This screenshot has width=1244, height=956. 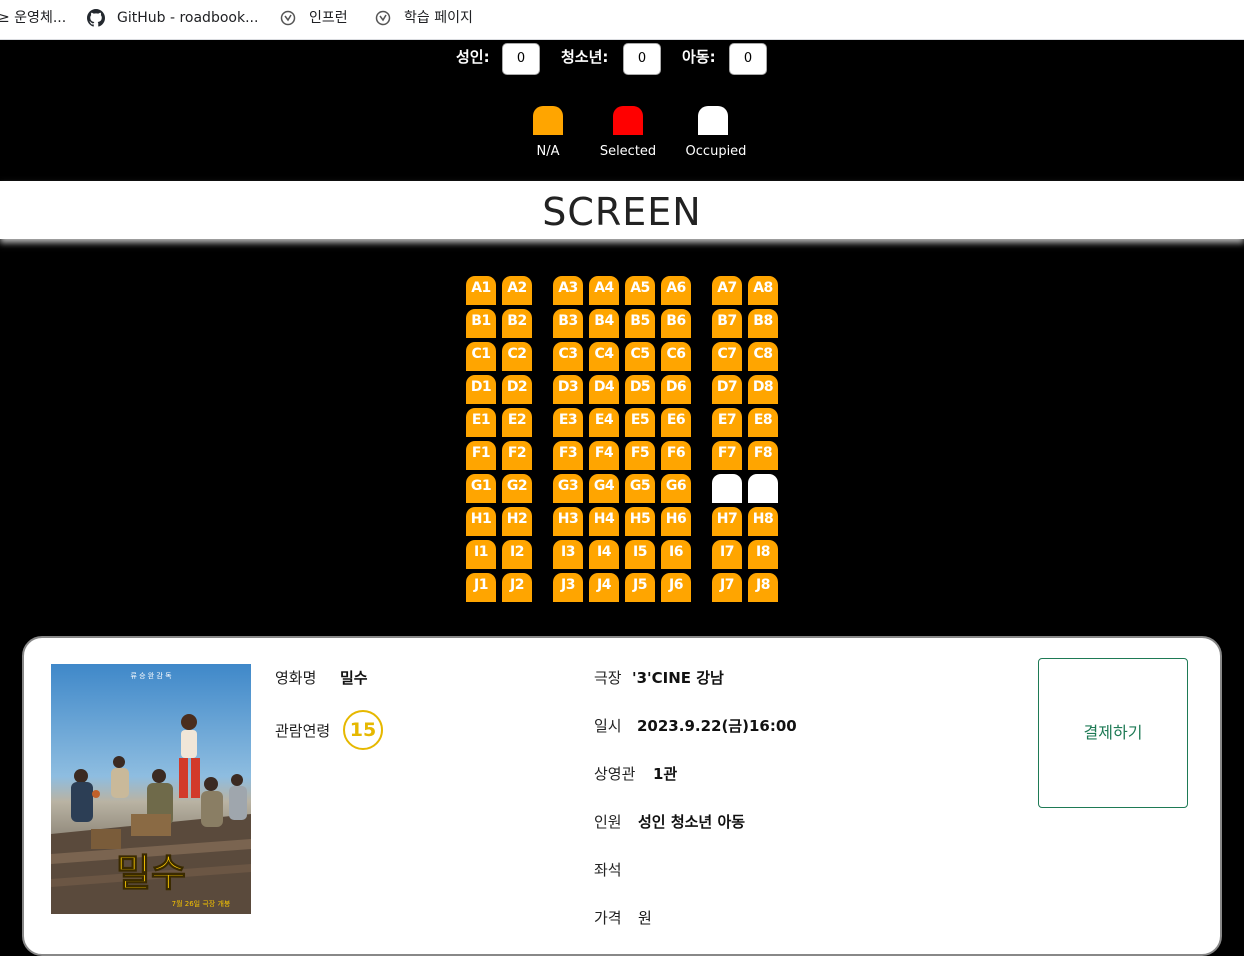 I want to click on seat-E4: E4, so click(x=604, y=422).